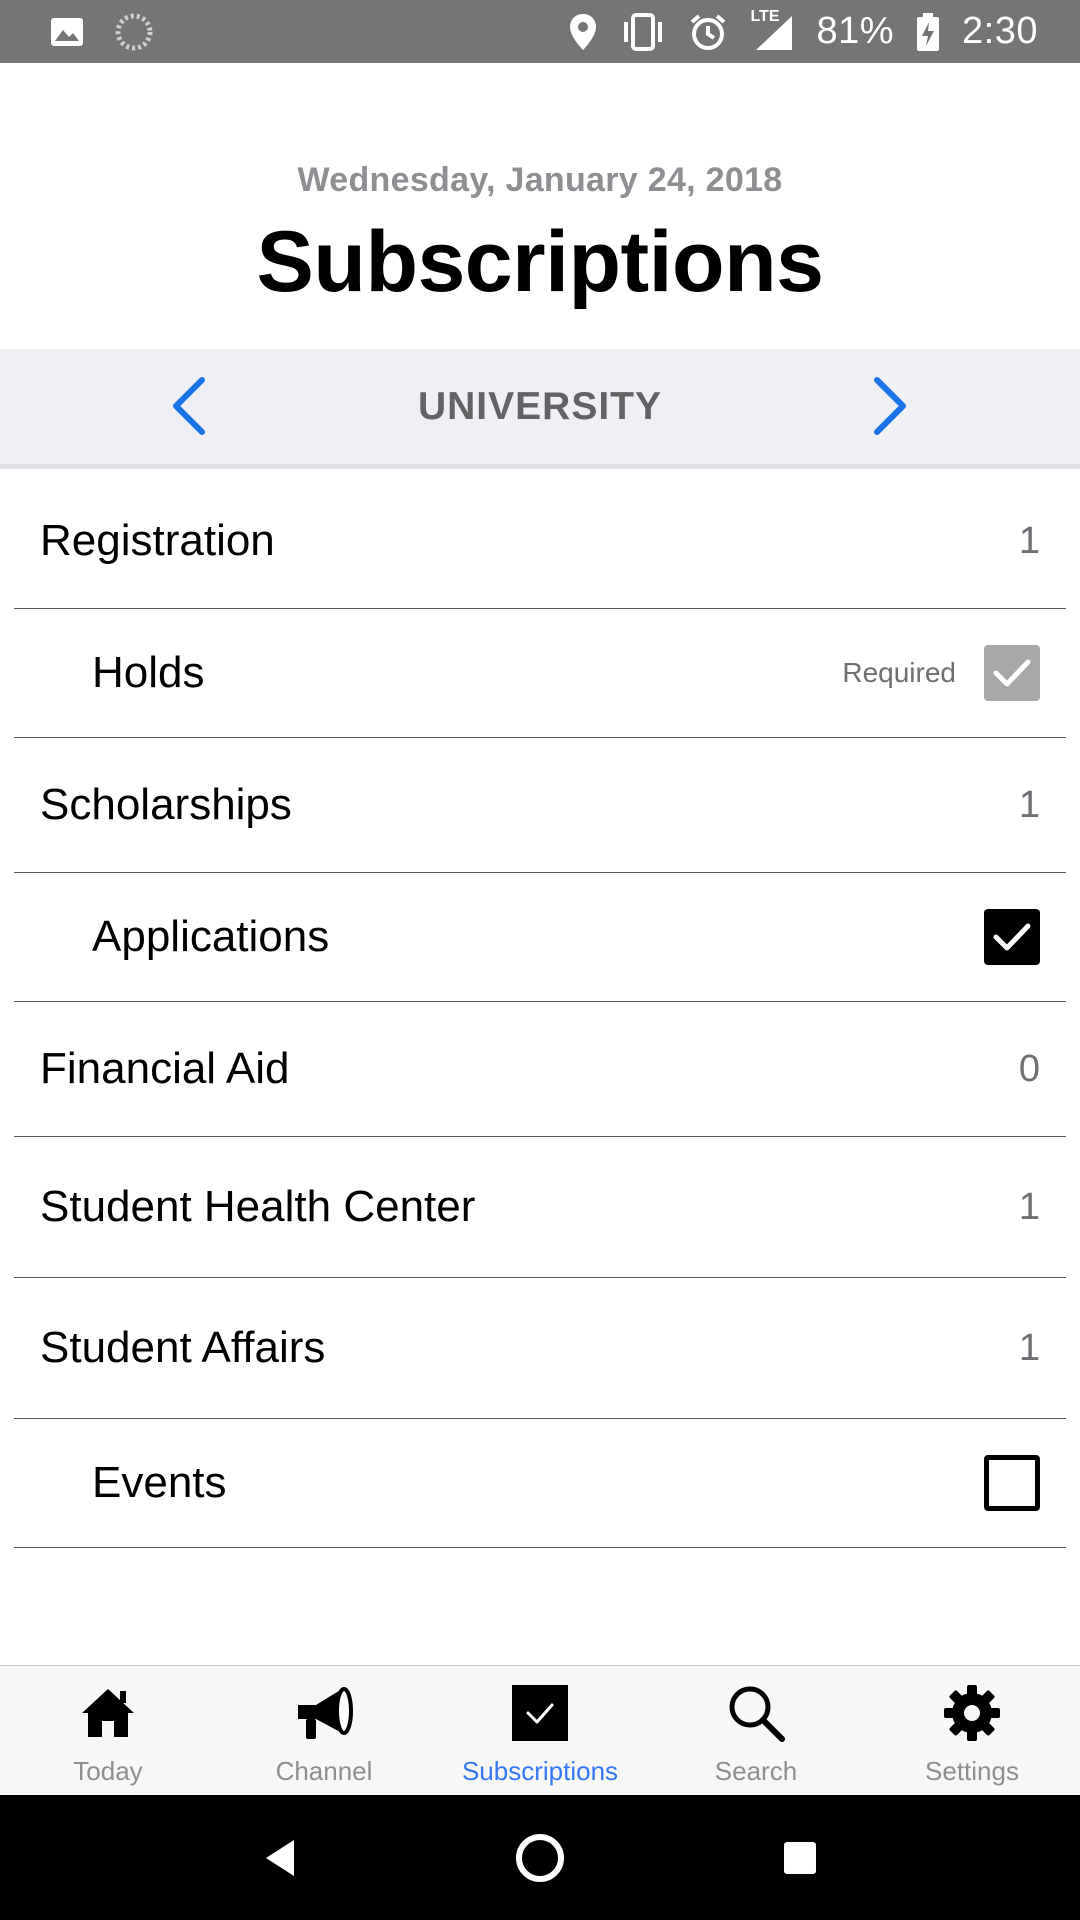  Describe the element at coordinates (540, 31) in the screenshot. I see `status-bar: LTE 81% 2:30` at that location.